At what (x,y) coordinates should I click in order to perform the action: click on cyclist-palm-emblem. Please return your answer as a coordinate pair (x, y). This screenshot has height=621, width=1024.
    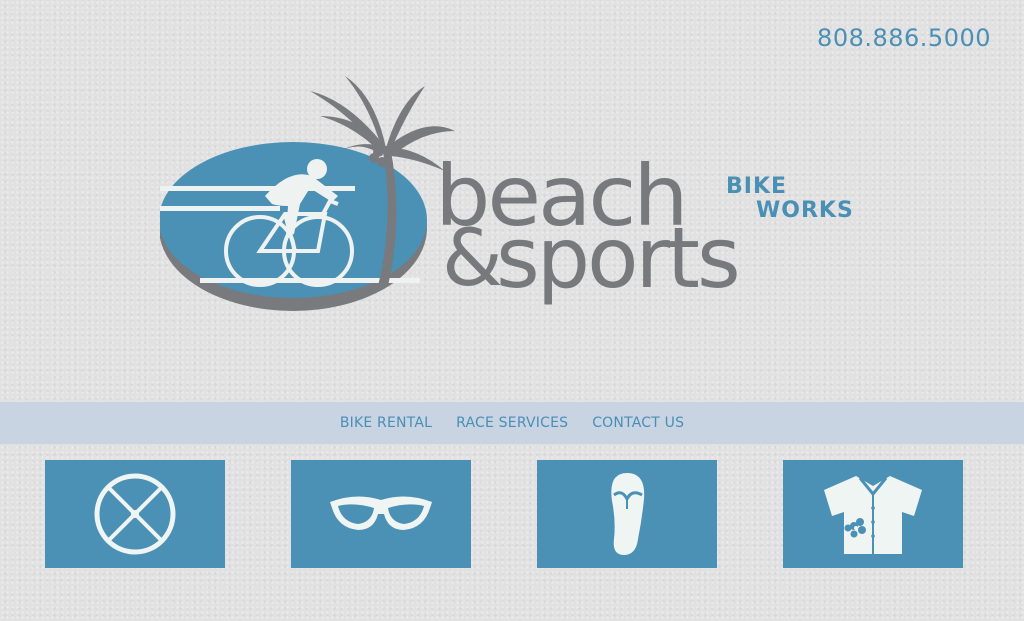
    Looking at the image, I should click on (307, 193).